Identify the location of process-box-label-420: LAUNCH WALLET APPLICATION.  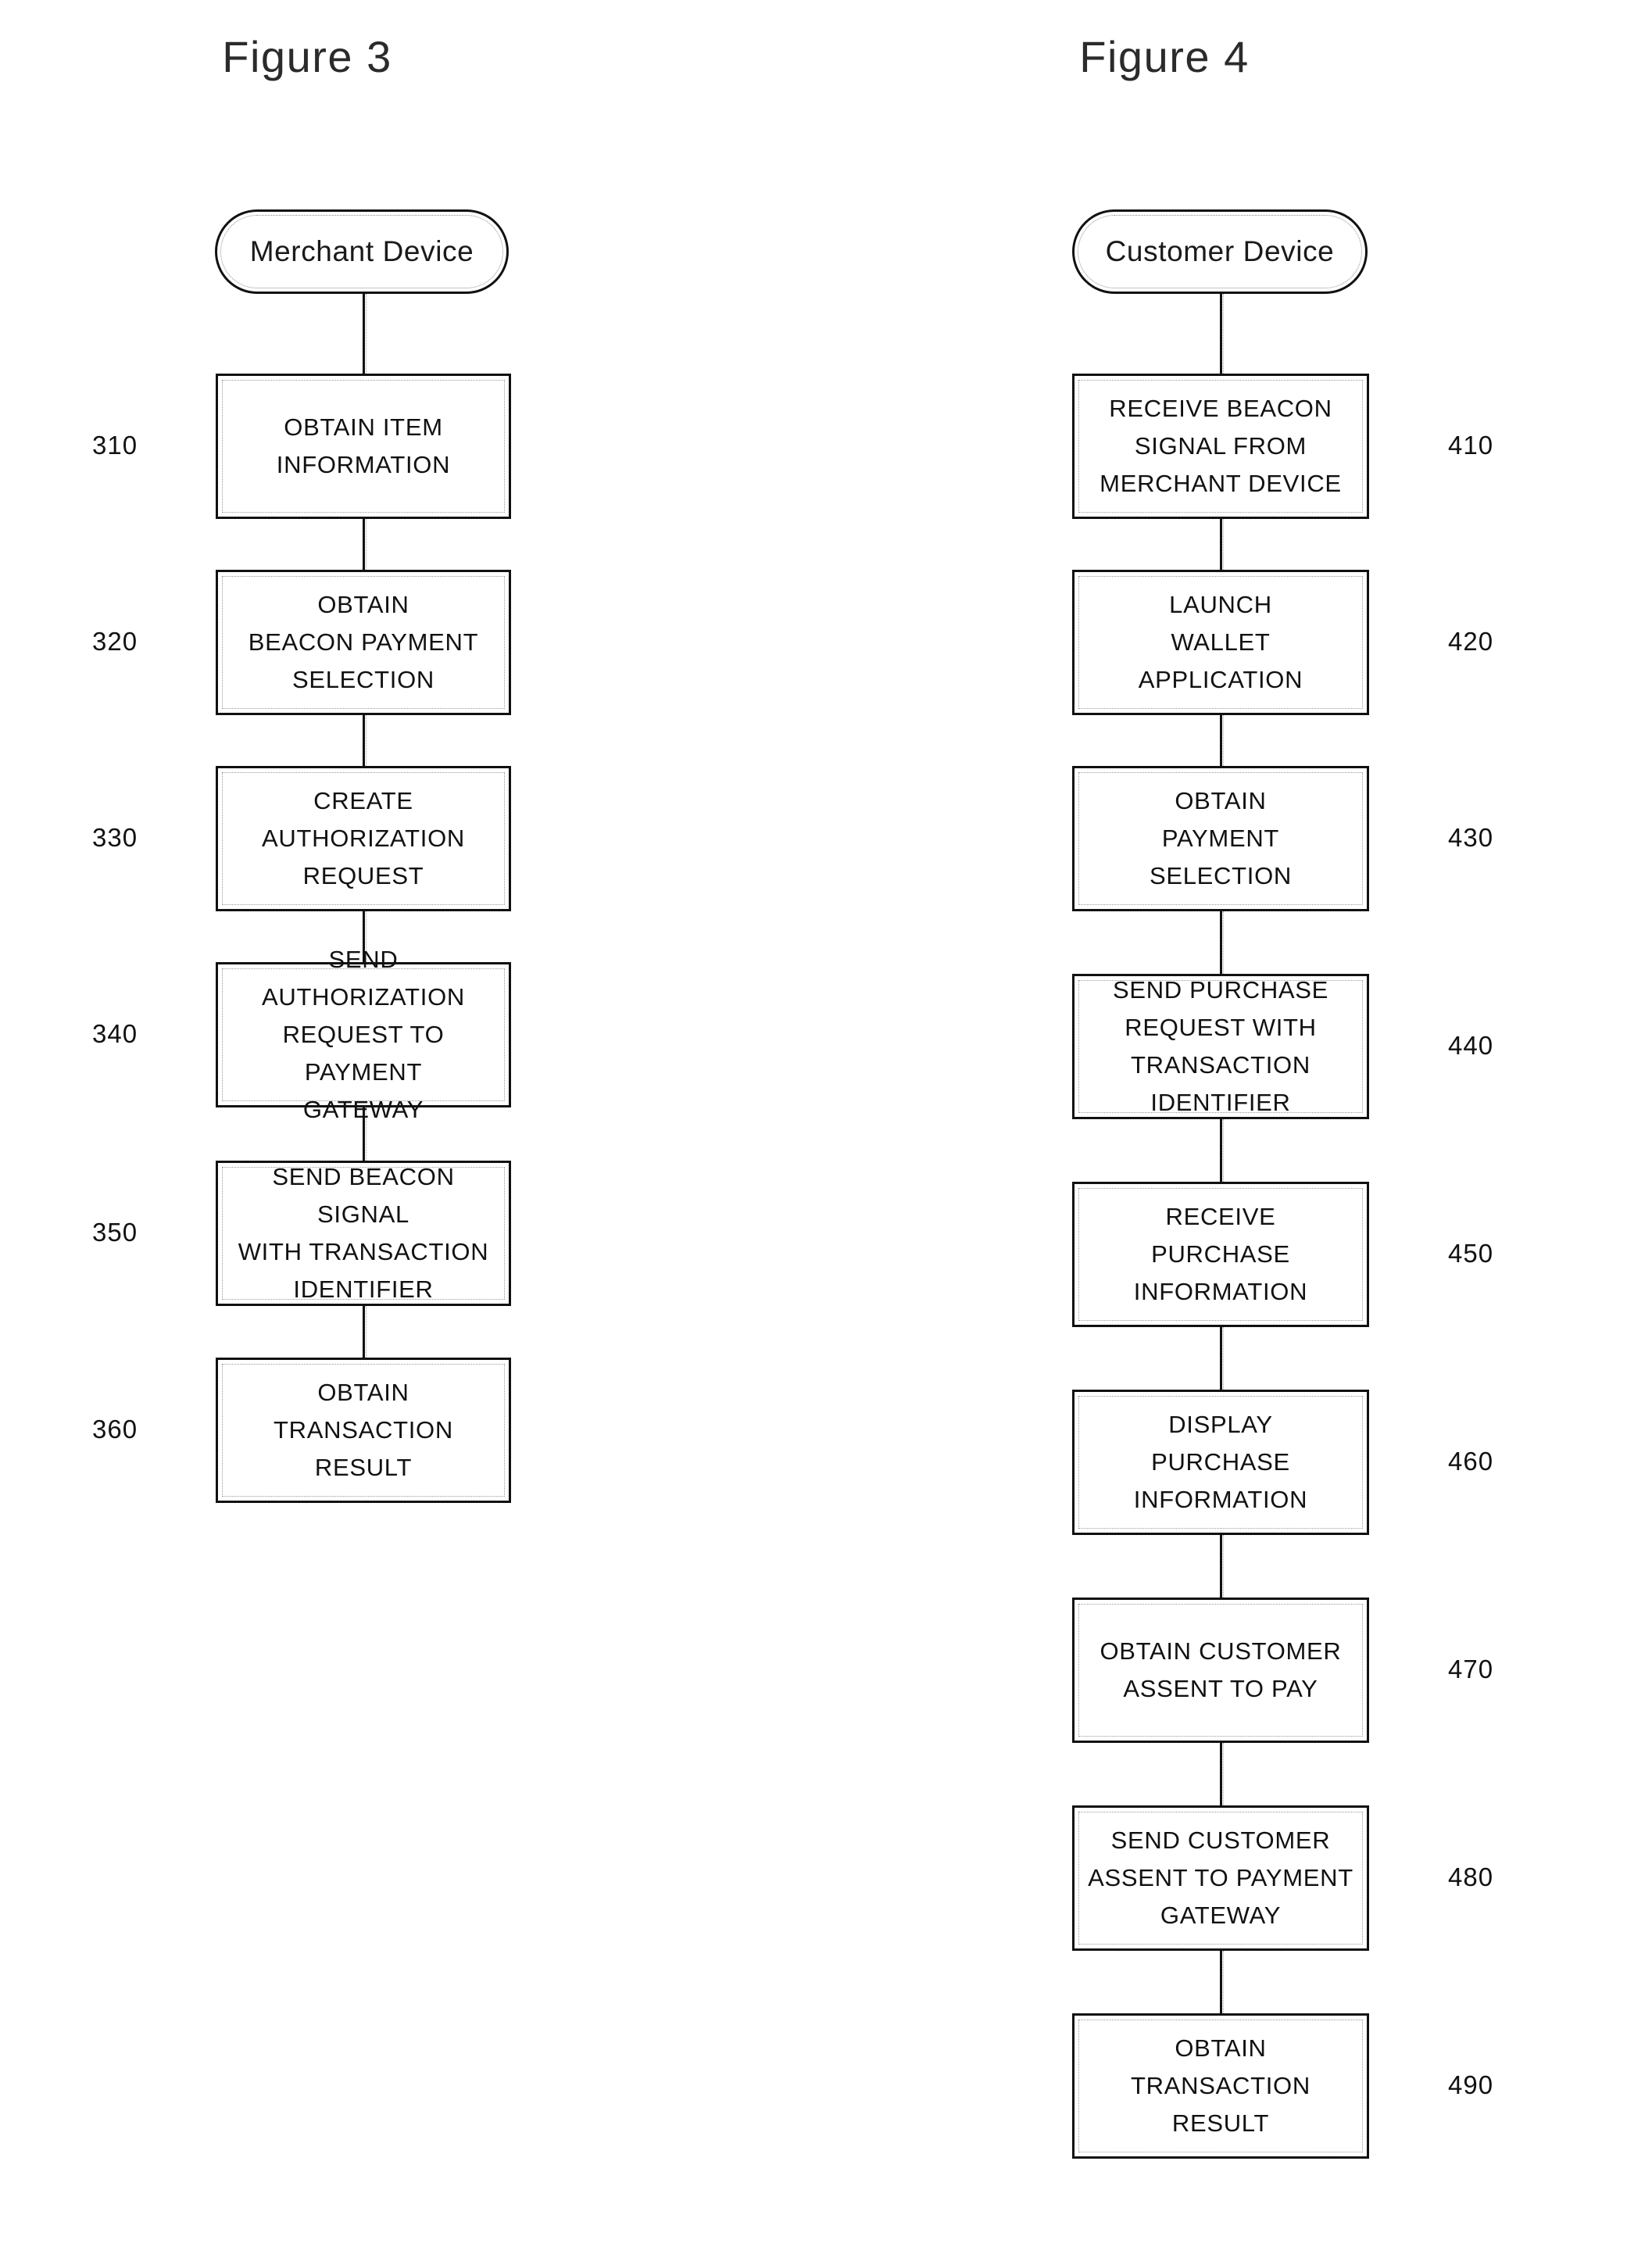
(1220, 642).